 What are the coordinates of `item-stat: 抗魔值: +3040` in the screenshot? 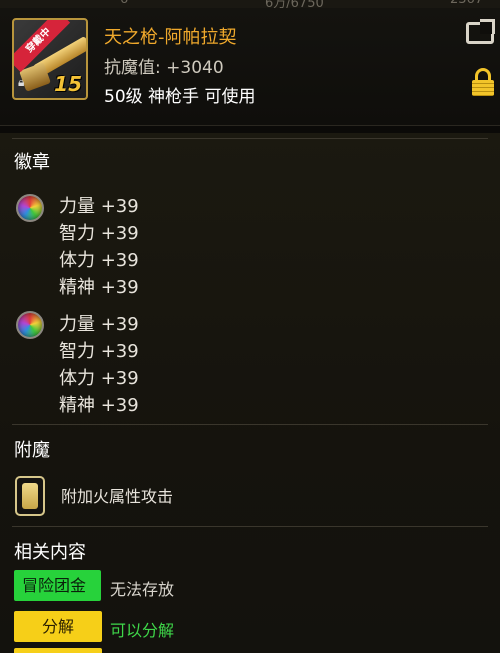 It's located at (164, 68).